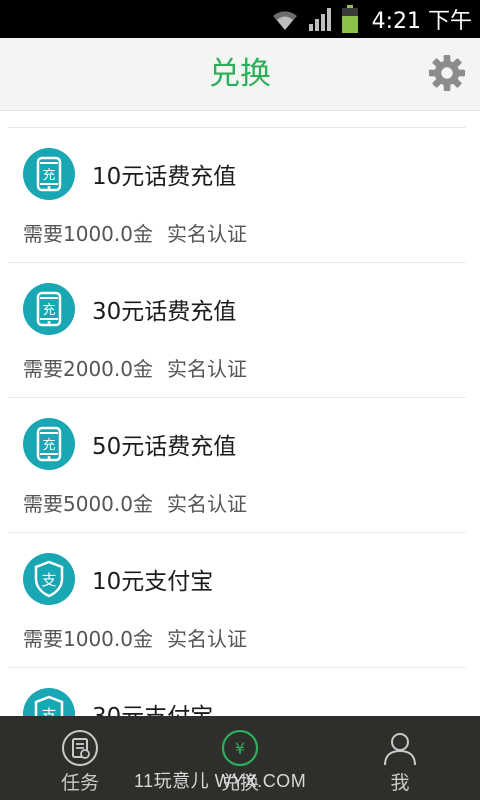  I want to click on status-icons: 4:21 下午, so click(371, 19).